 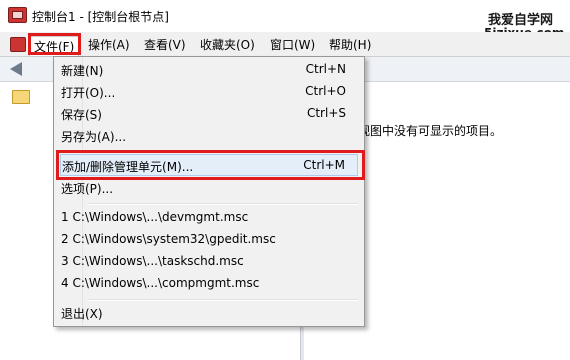 I want to click on menu-window: 窗口(W), so click(x=292, y=44).